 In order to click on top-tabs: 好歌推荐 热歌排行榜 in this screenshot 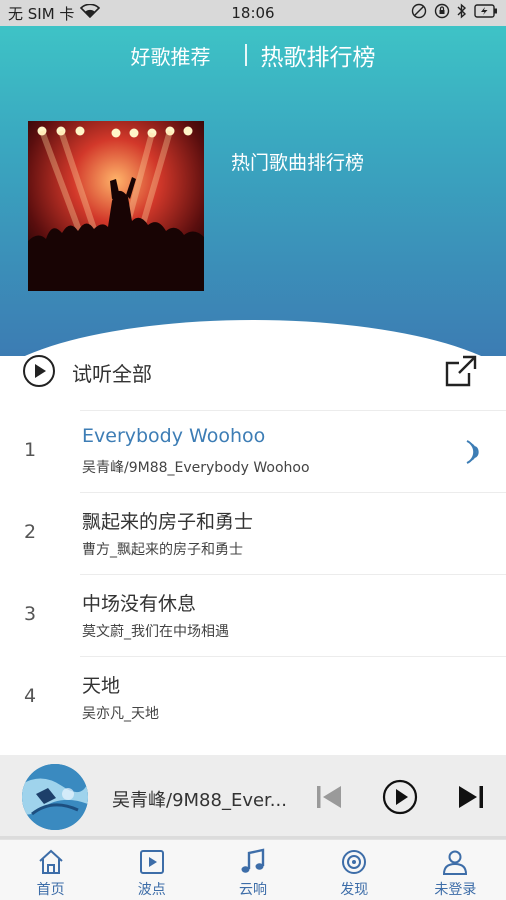, I will do `click(253, 55)`.